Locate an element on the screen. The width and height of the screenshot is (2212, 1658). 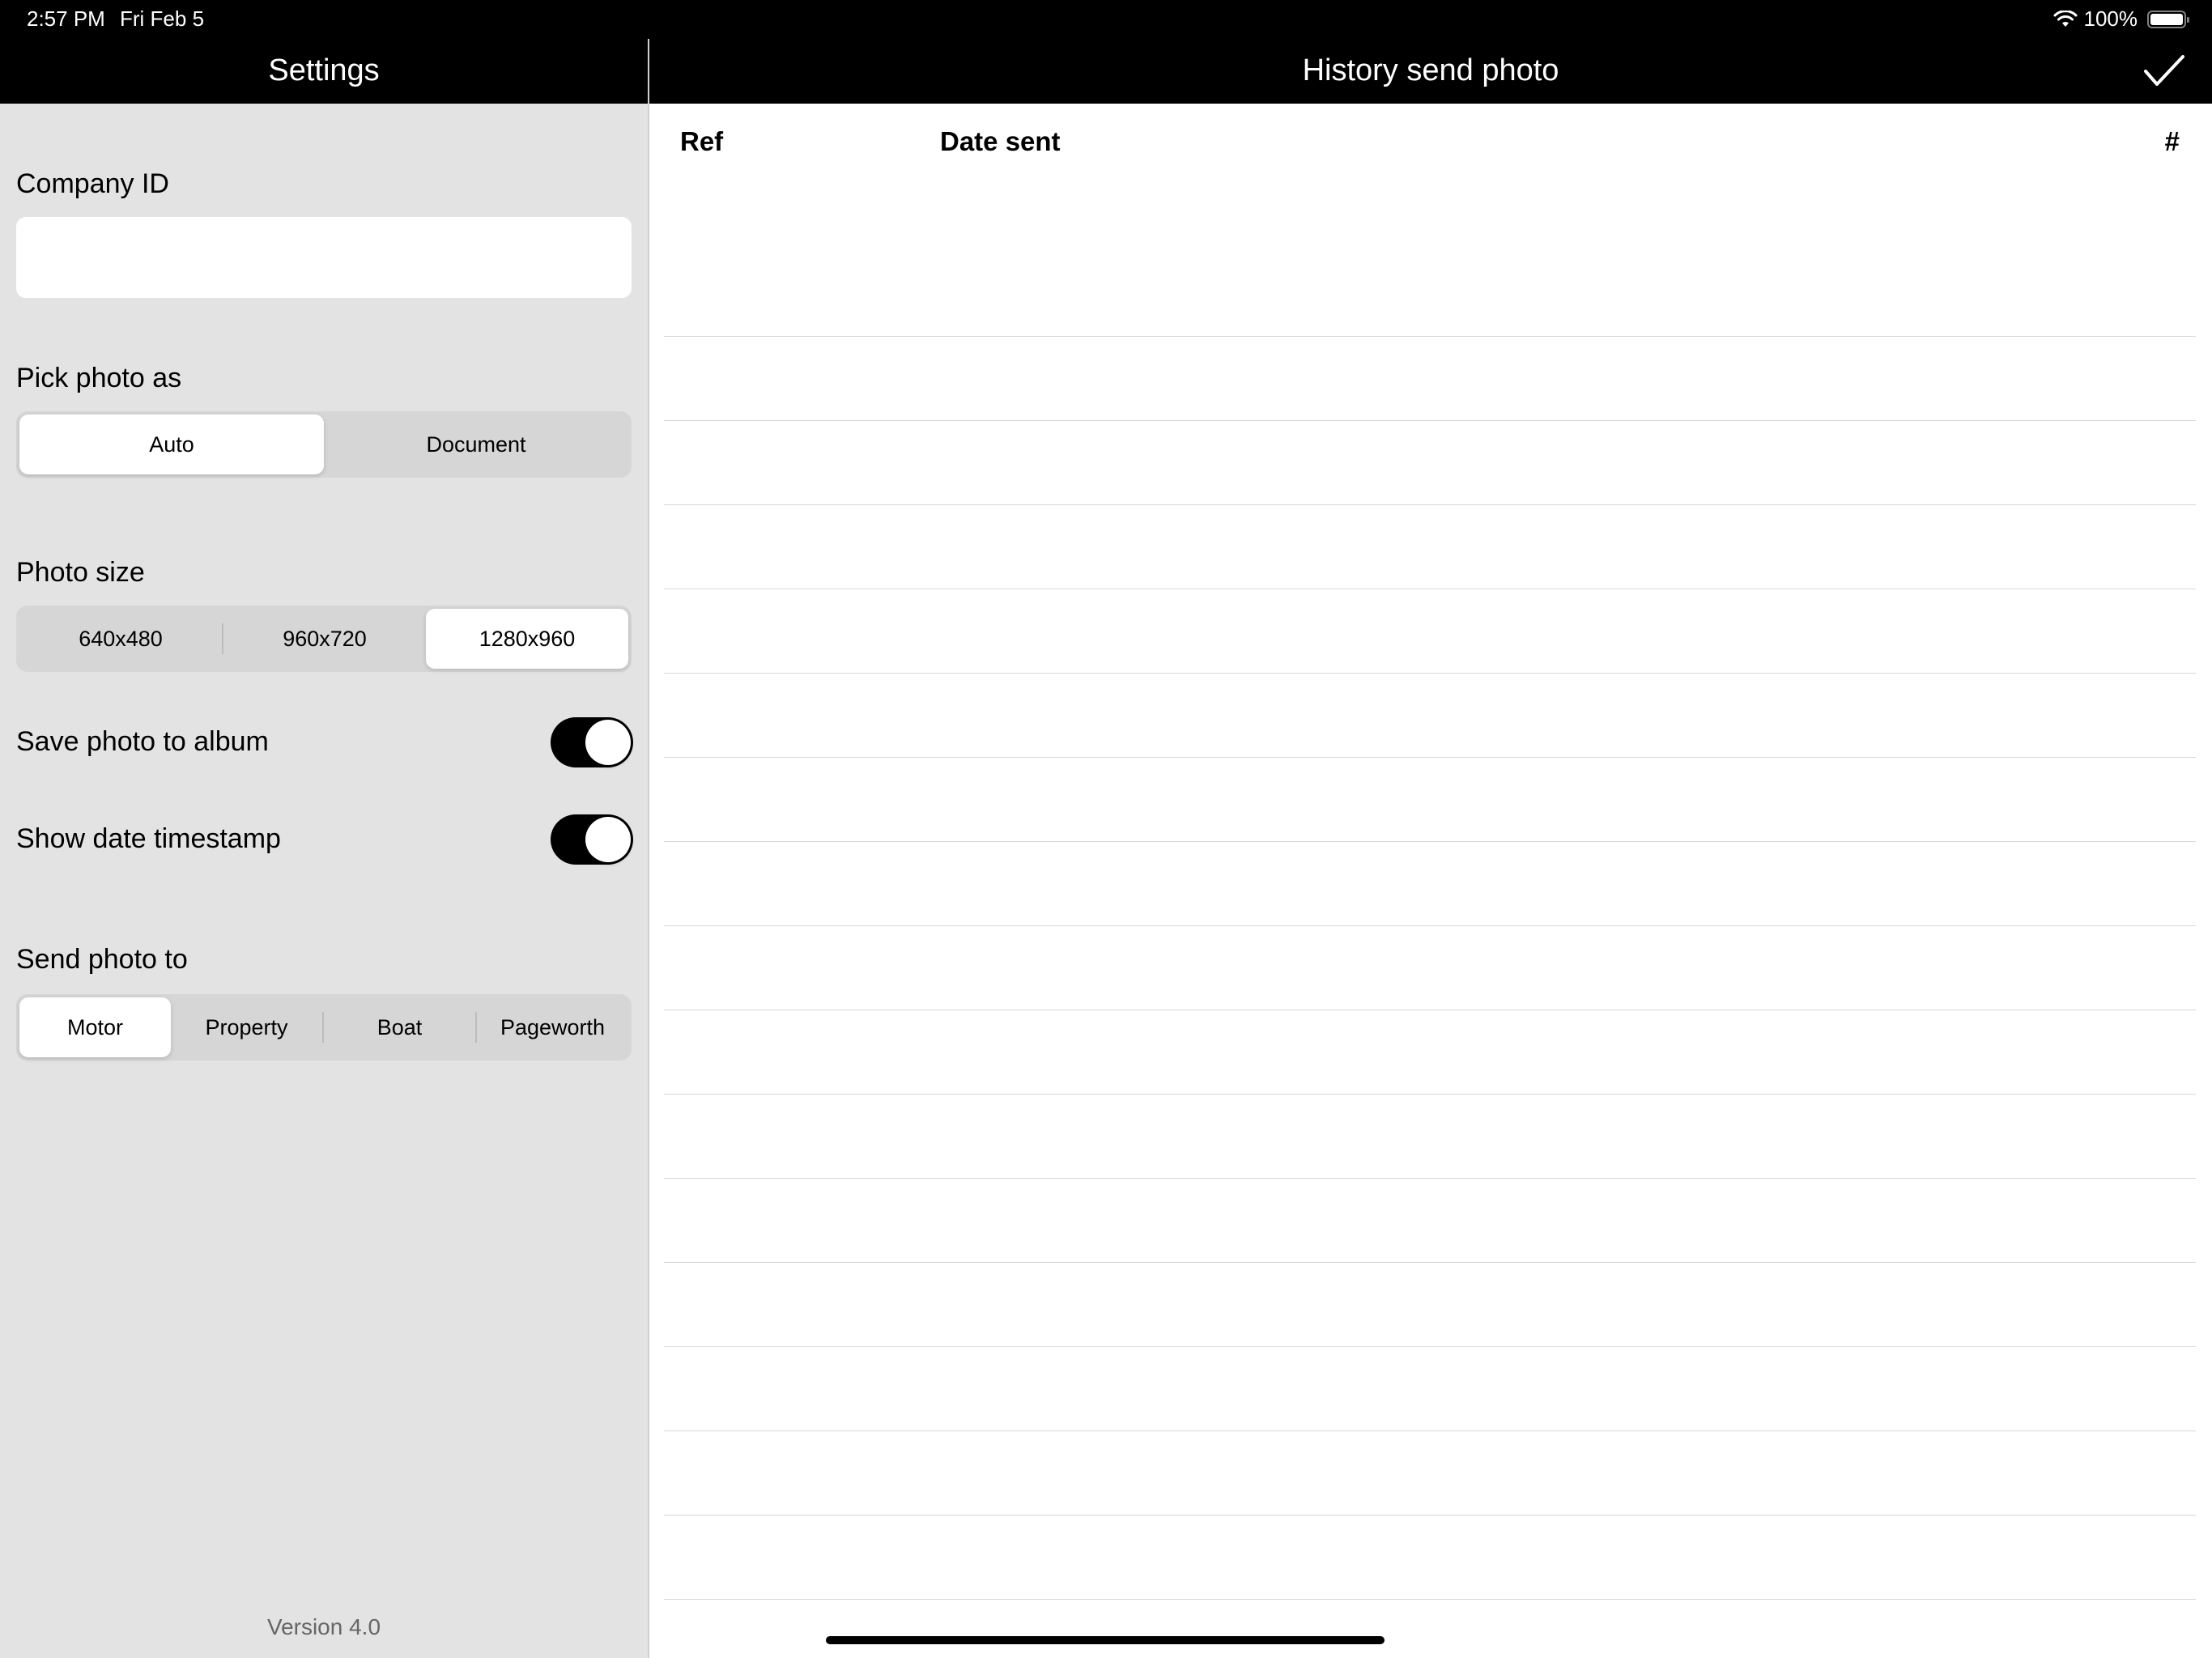
pick-photo-as-control: Auto Document is located at coordinates (324, 444).